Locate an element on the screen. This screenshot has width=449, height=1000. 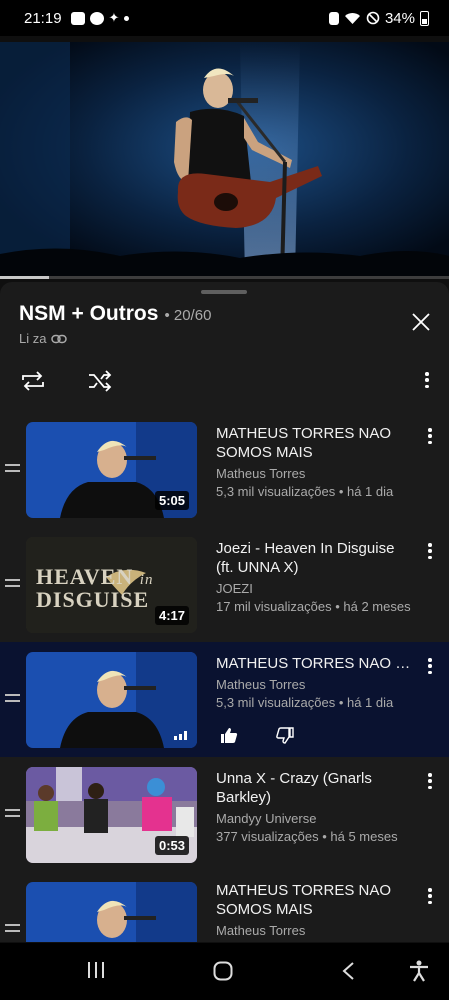
video-meta: 377 visualizações • há 5 meses is located at coordinates (307, 836).